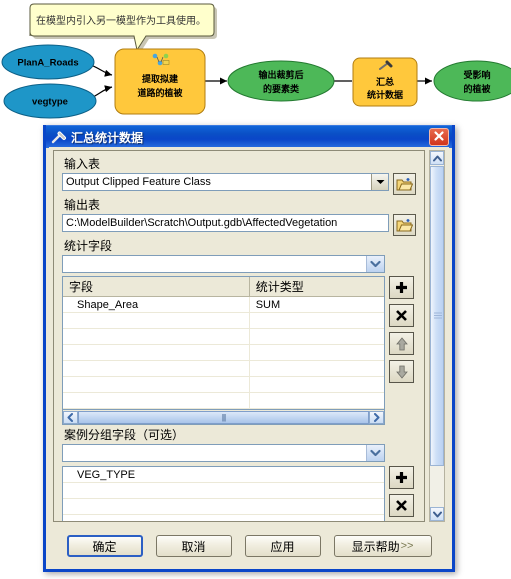 This screenshot has width=511, height=579. What do you see at coordinates (249, 136) in the screenshot?
I see `dialog-titlebar: 汇总统计数据` at bounding box center [249, 136].